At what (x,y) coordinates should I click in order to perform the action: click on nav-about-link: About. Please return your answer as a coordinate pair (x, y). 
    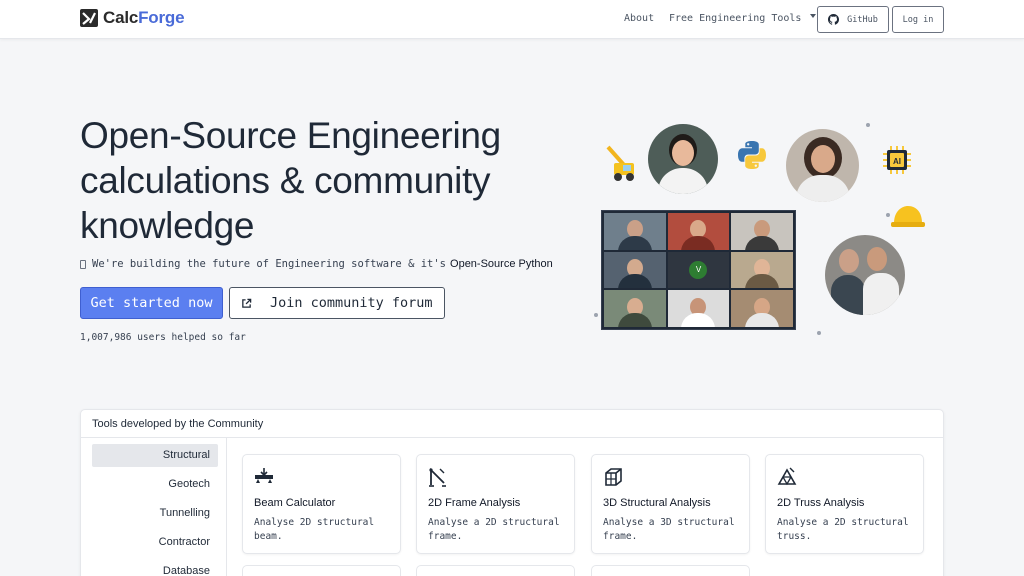
    Looking at the image, I should click on (639, 18).